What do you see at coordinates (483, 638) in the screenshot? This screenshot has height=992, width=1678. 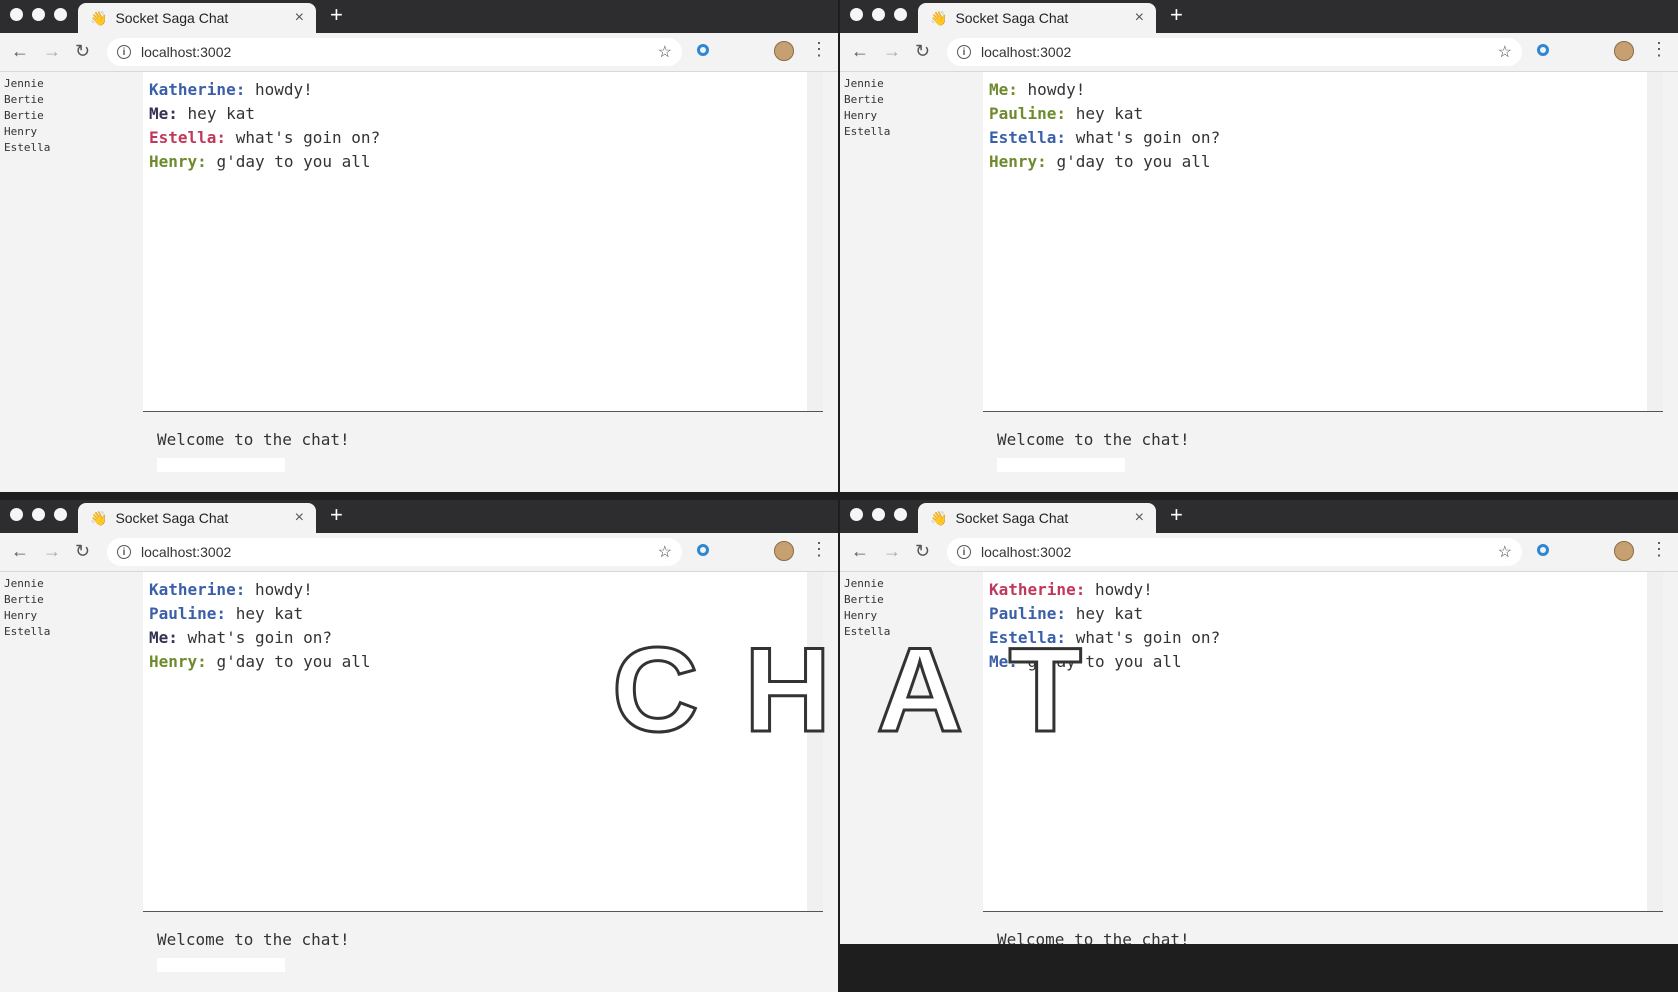 I see `chat-message: Me: what's goin on?` at bounding box center [483, 638].